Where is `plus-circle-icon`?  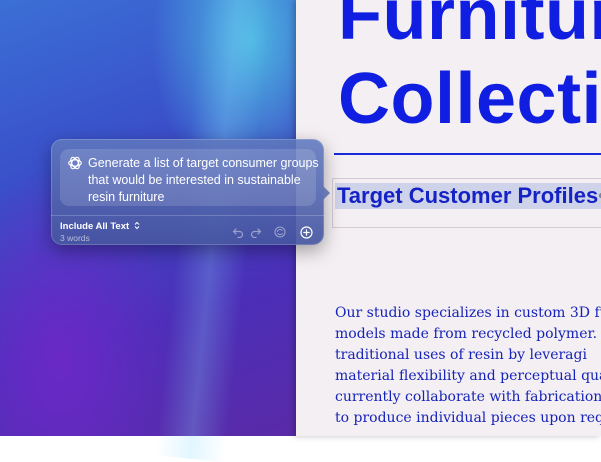
plus-circle-icon is located at coordinates (306, 232).